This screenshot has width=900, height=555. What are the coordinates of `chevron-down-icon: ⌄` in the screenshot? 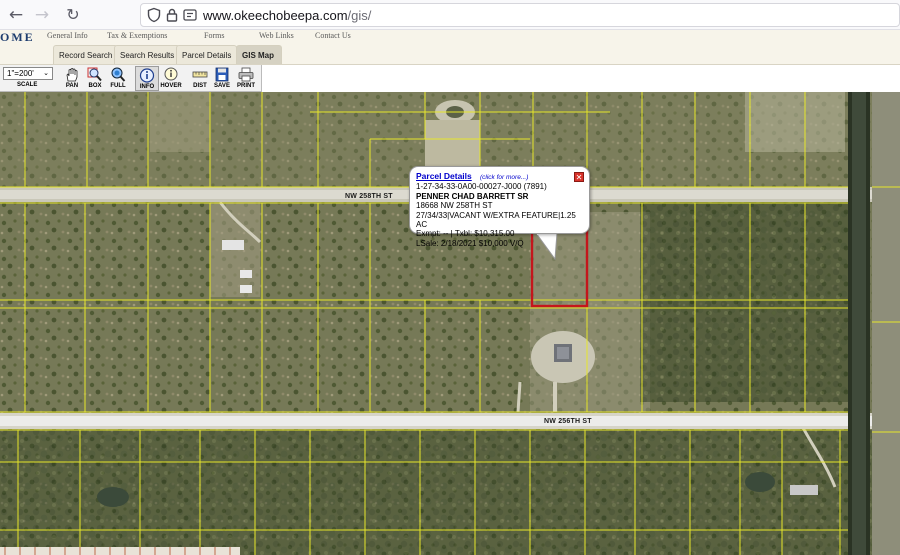 It's located at (46, 73).